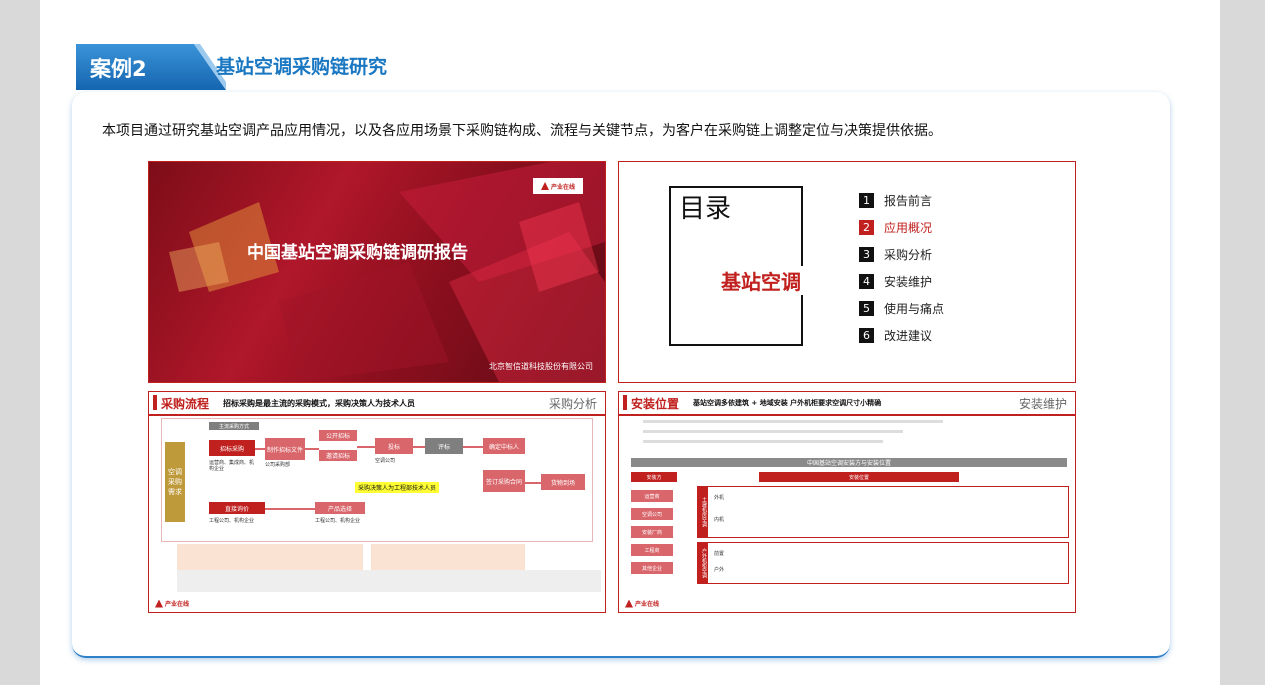 The height and width of the screenshot is (685, 1265). Describe the element at coordinates (859, 477) in the screenshot. I see `position-header: 安装位置` at that location.